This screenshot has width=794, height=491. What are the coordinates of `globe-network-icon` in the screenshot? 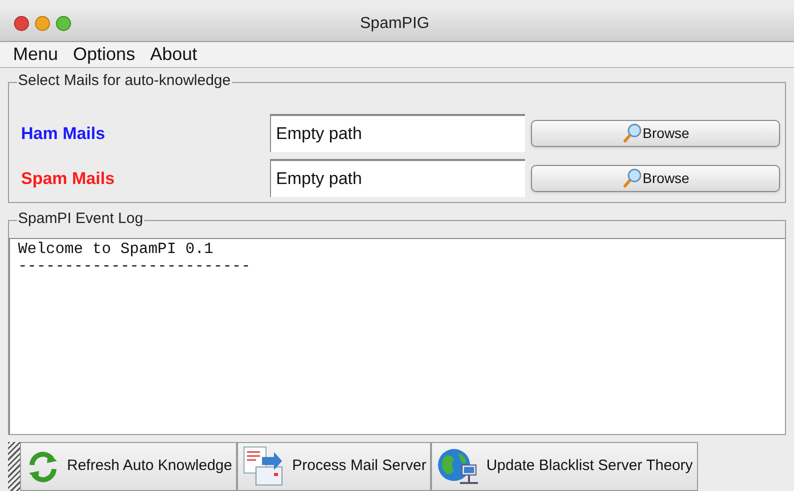 It's located at (458, 466).